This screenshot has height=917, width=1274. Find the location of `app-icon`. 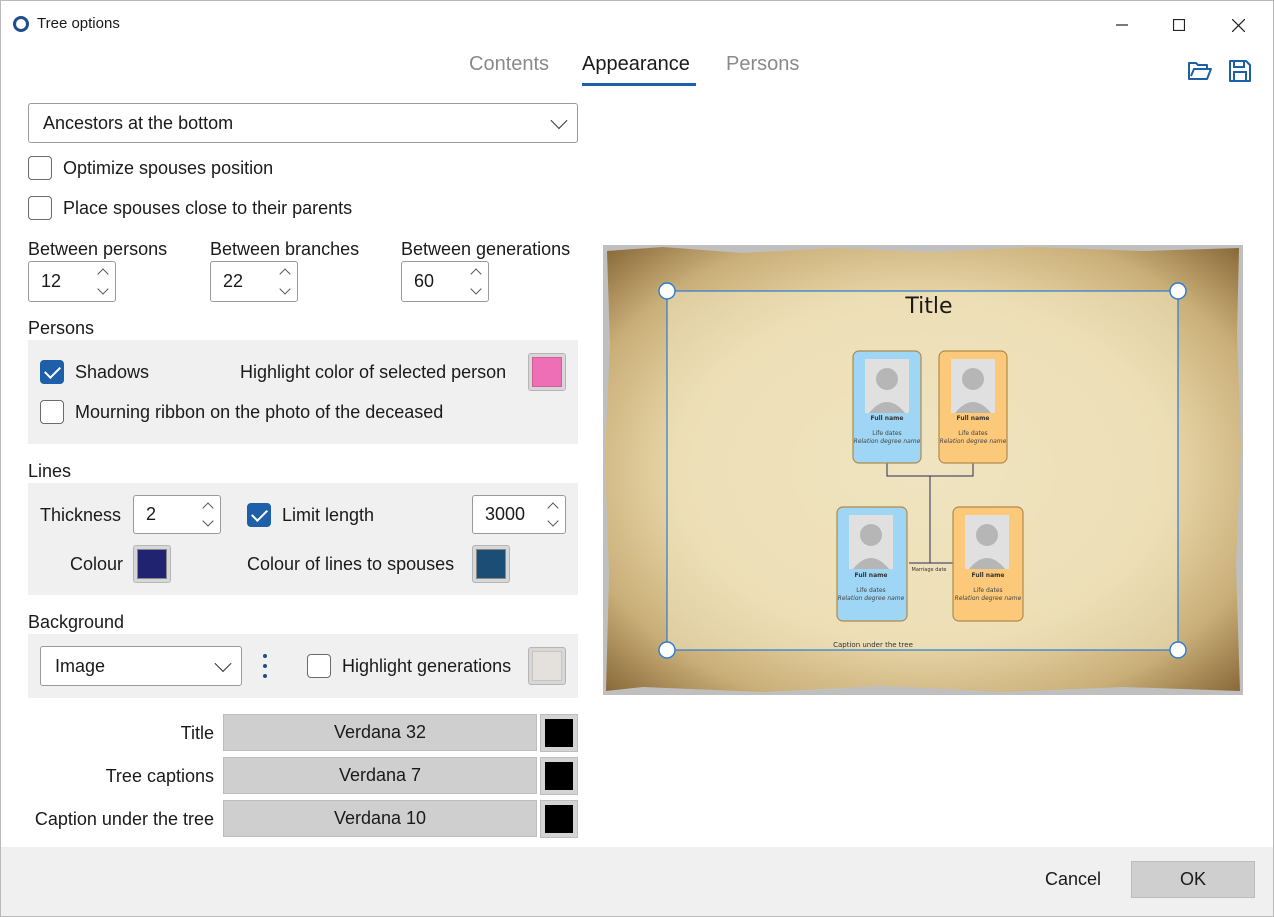

app-icon is located at coordinates (21, 24).